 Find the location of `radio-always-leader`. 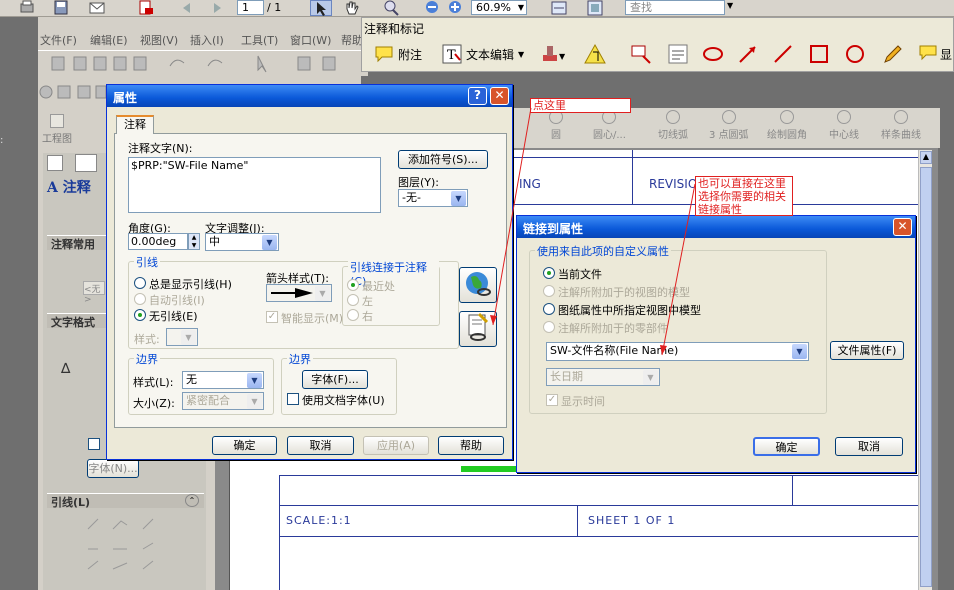

radio-always-leader is located at coordinates (140, 283).